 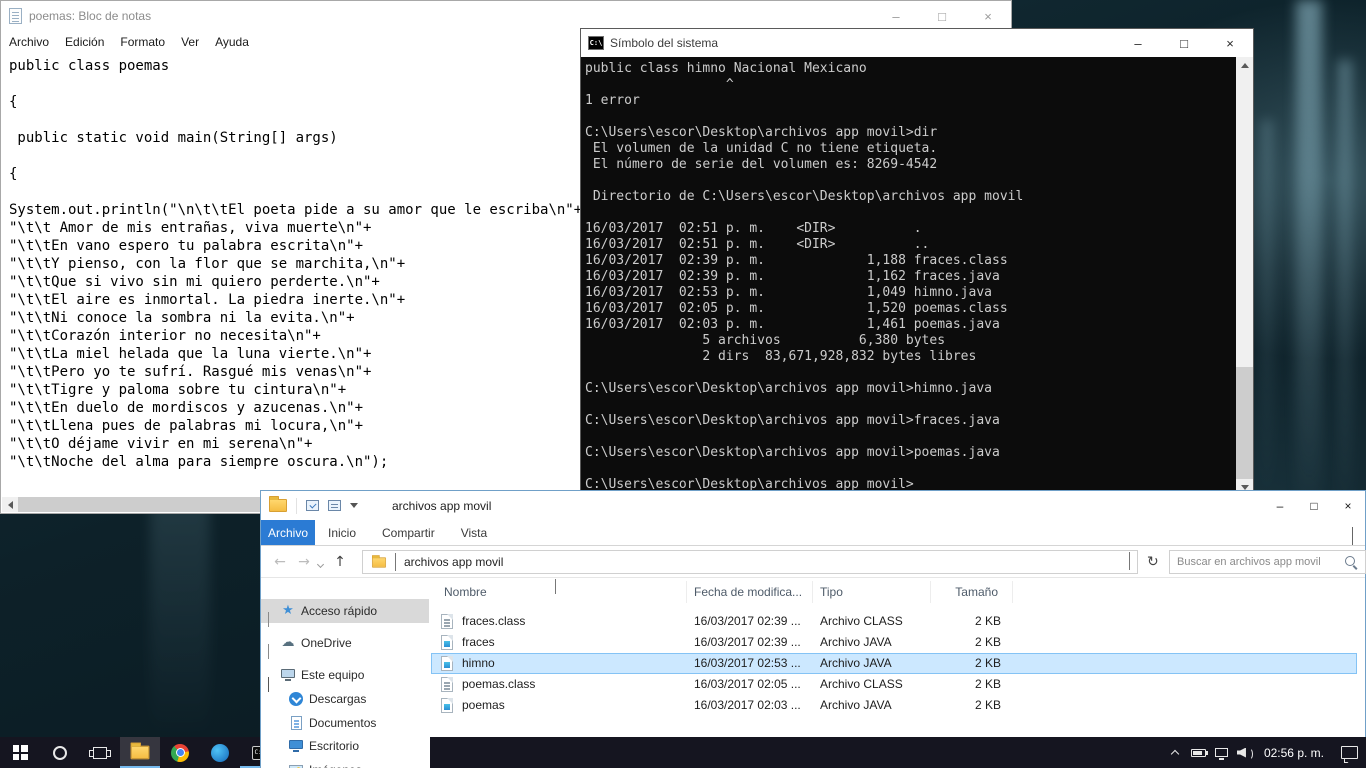 I want to click on cortana-circle-icon, so click(x=60, y=752).